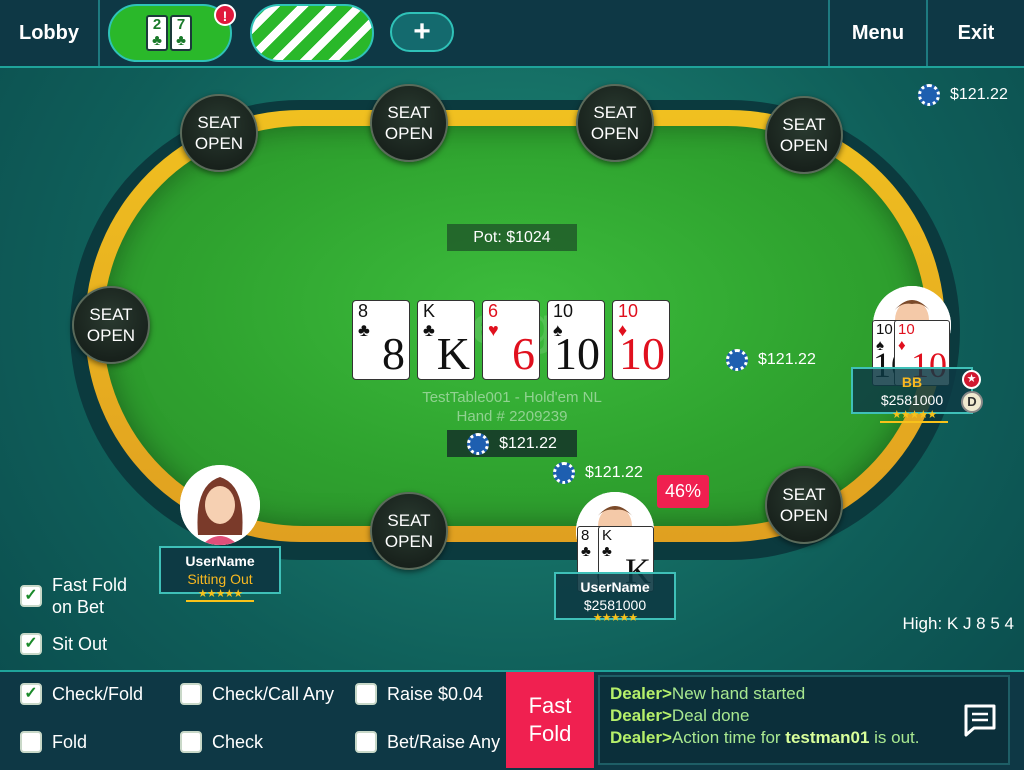 The width and height of the screenshot is (1024, 770). I want to click on avatar, so click(220, 505).